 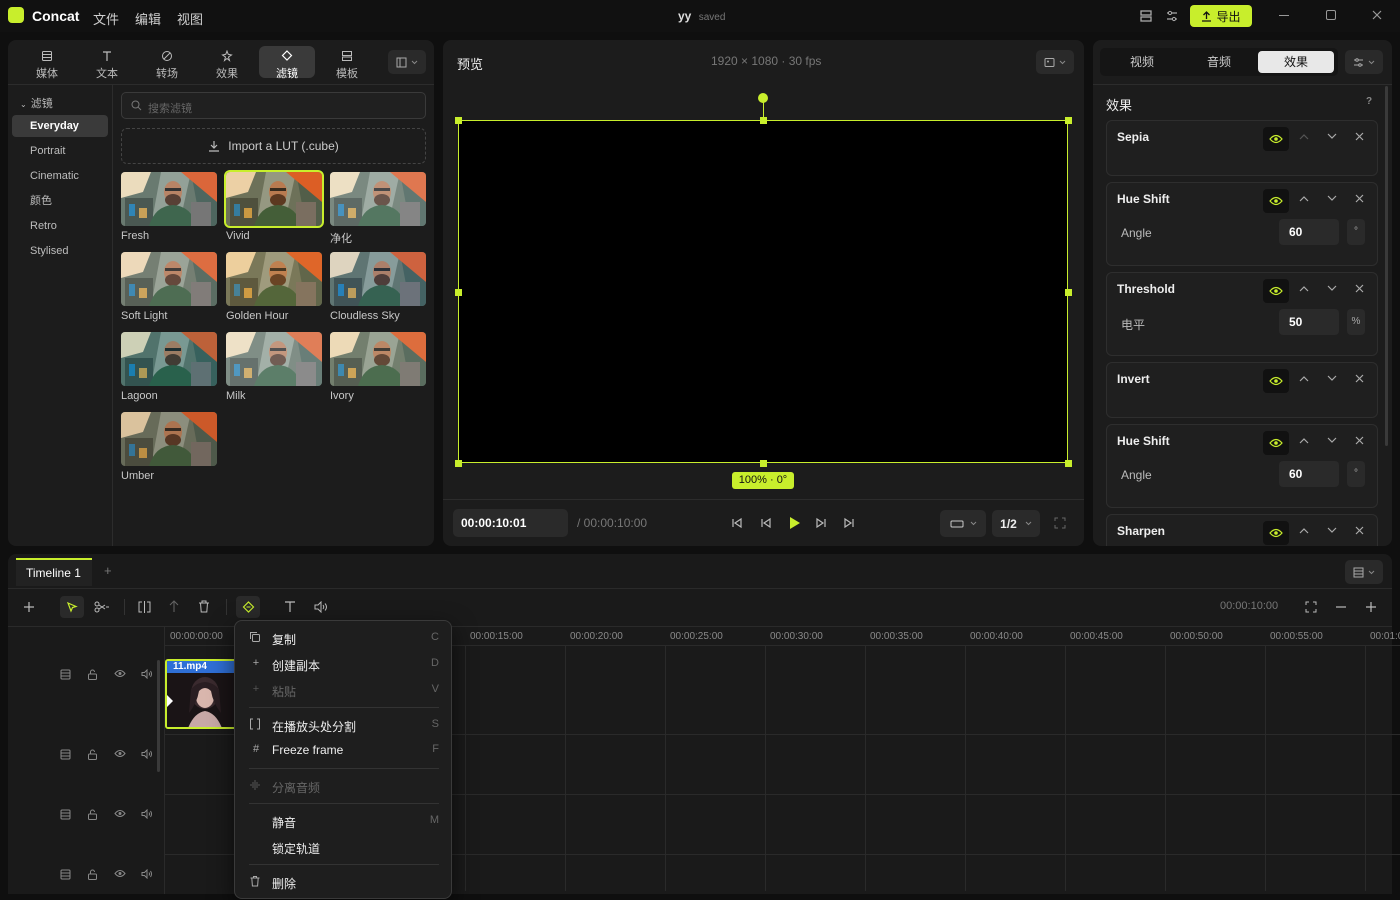 What do you see at coordinates (794, 523) in the screenshot?
I see `play-icon` at bounding box center [794, 523].